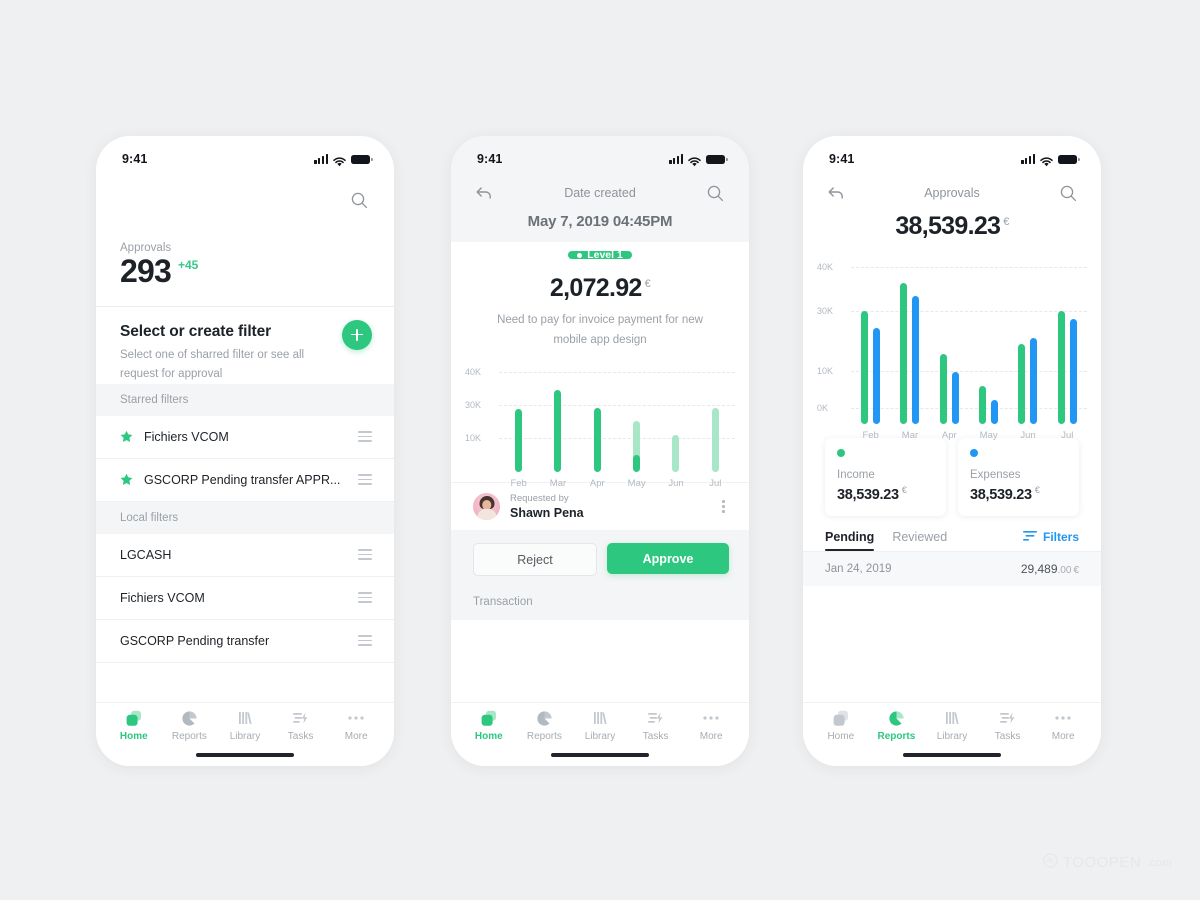 The image size is (1200, 900). I want to click on home-icon, so click(489, 718).